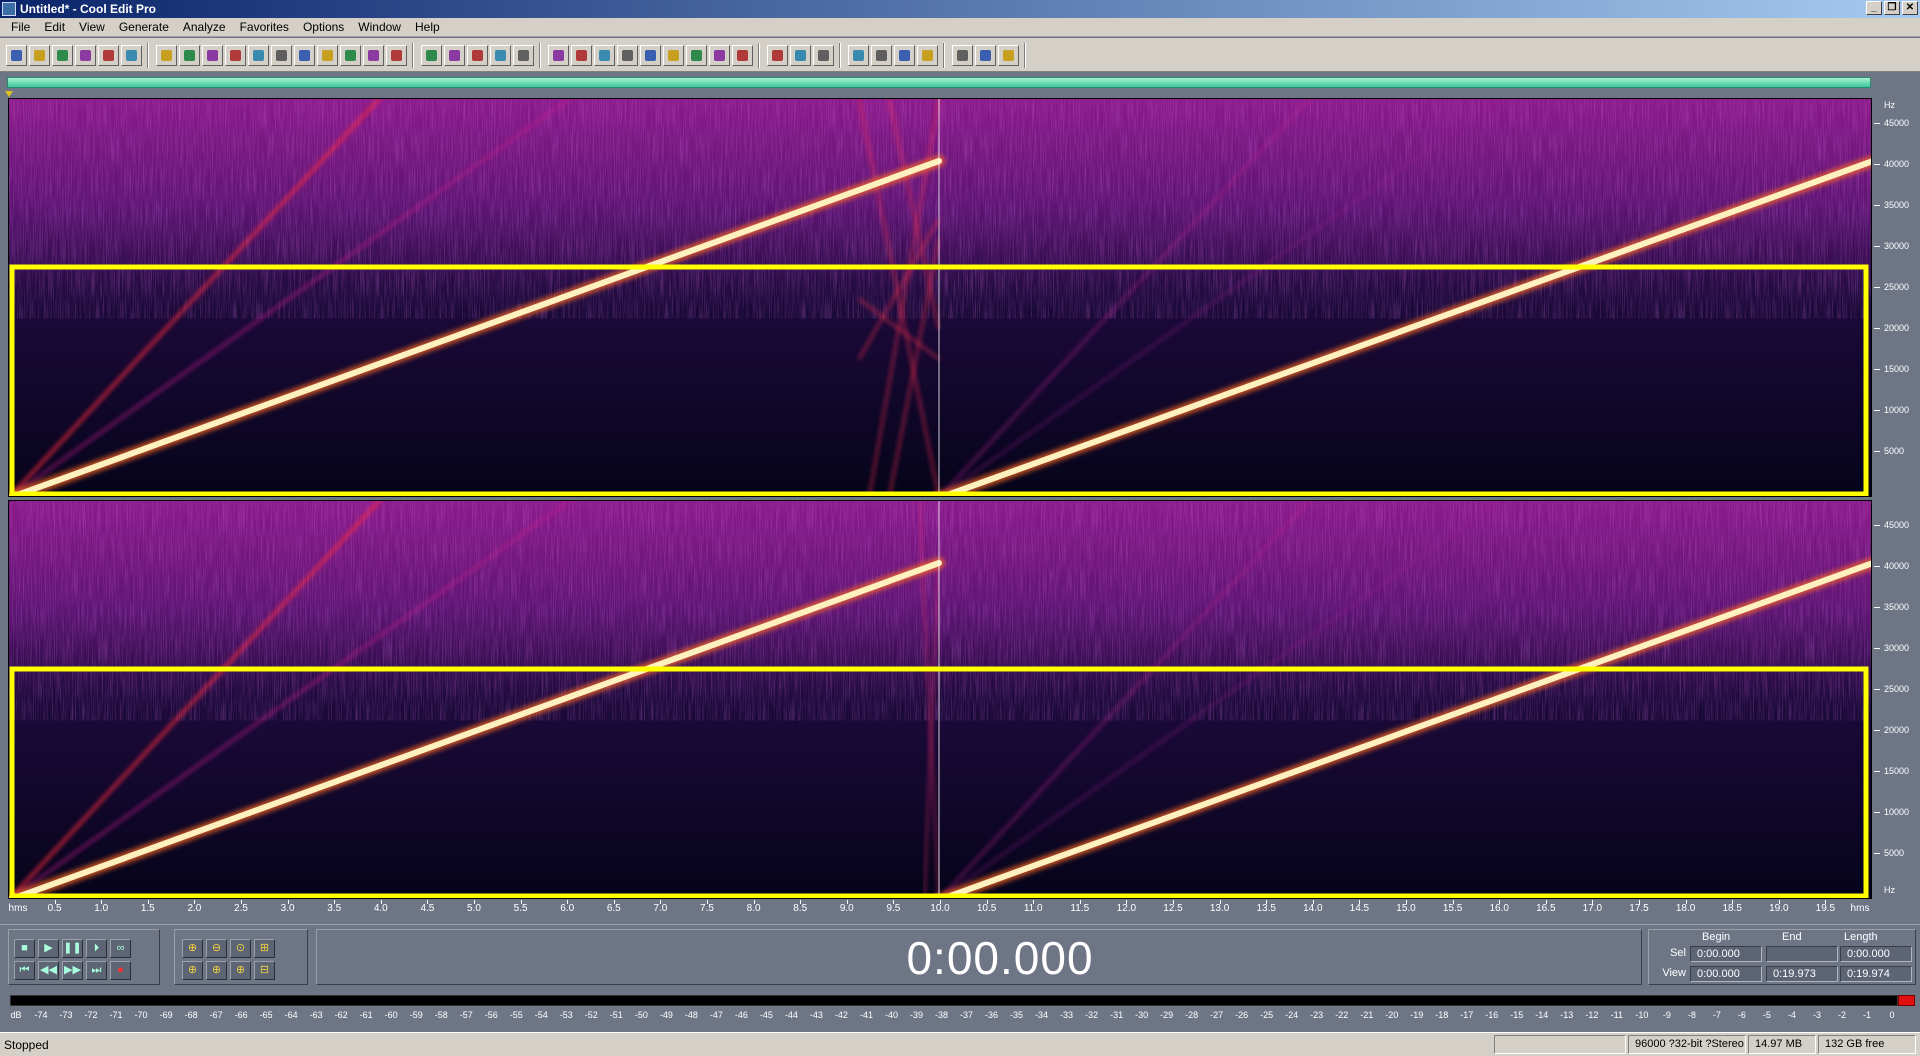 Image resolution: width=1920 pixels, height=1056 pixels. What do you see at coordinates (650, 55) in the screenshot?
I see `scrub-icon` at bounding box center [650, 55].